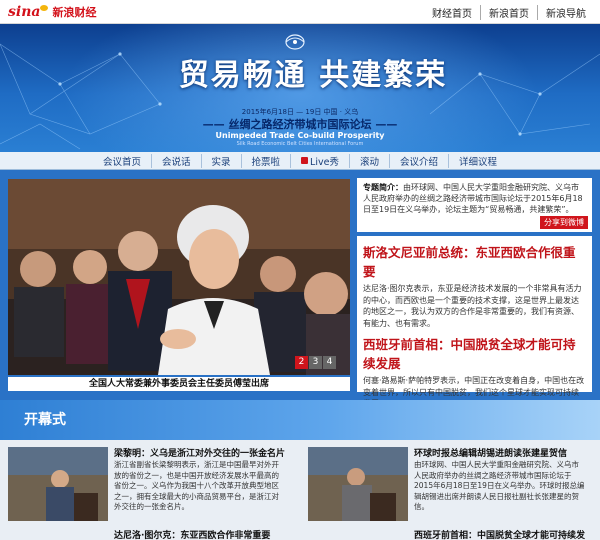  Describe the element at coordinates (74, 12) in the screenshot. I see `finance-logo-text: 新浪财经` at that location.